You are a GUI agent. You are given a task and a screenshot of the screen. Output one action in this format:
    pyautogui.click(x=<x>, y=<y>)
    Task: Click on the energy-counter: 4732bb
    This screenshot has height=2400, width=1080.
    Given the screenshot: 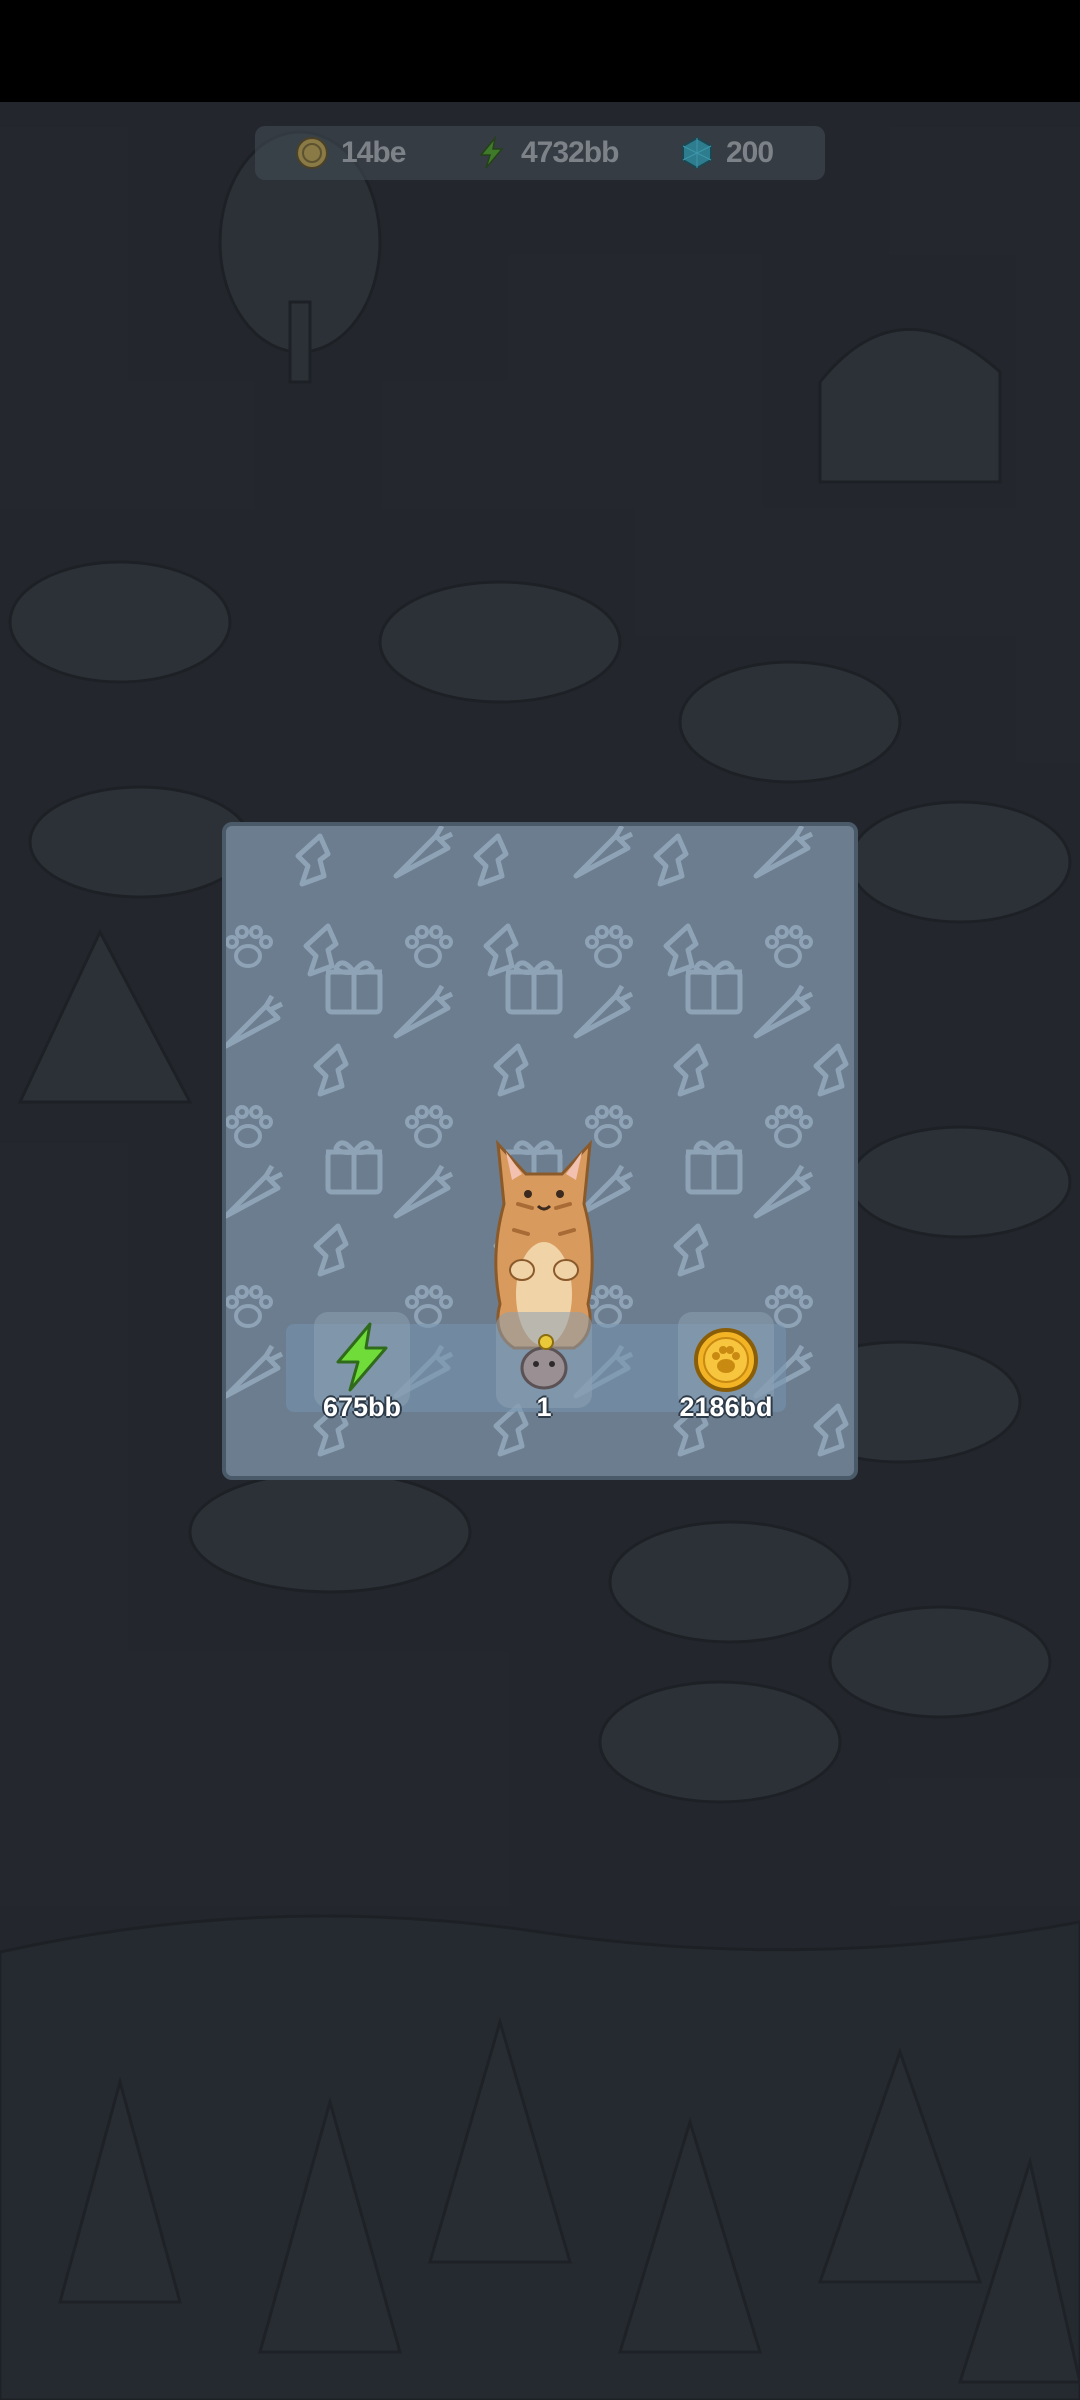 What is the action you would take?
    pyautogui.click(x=547, y=153)
    